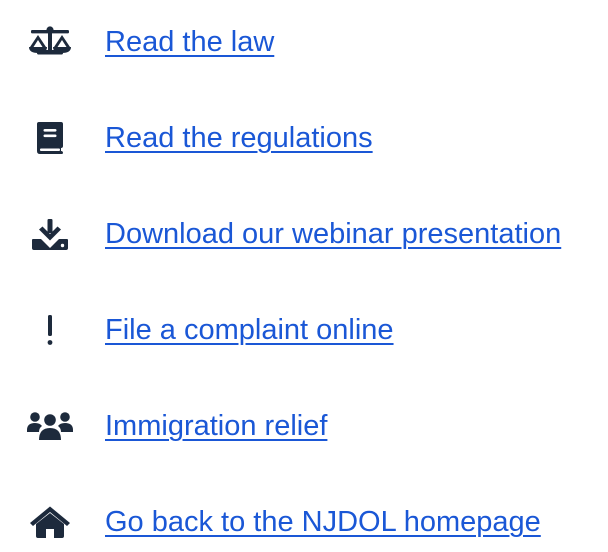 The height and width of the screenshot is (552, 608). I want to click on immigration-relief-link: Immigration relief, so click(216, 426).